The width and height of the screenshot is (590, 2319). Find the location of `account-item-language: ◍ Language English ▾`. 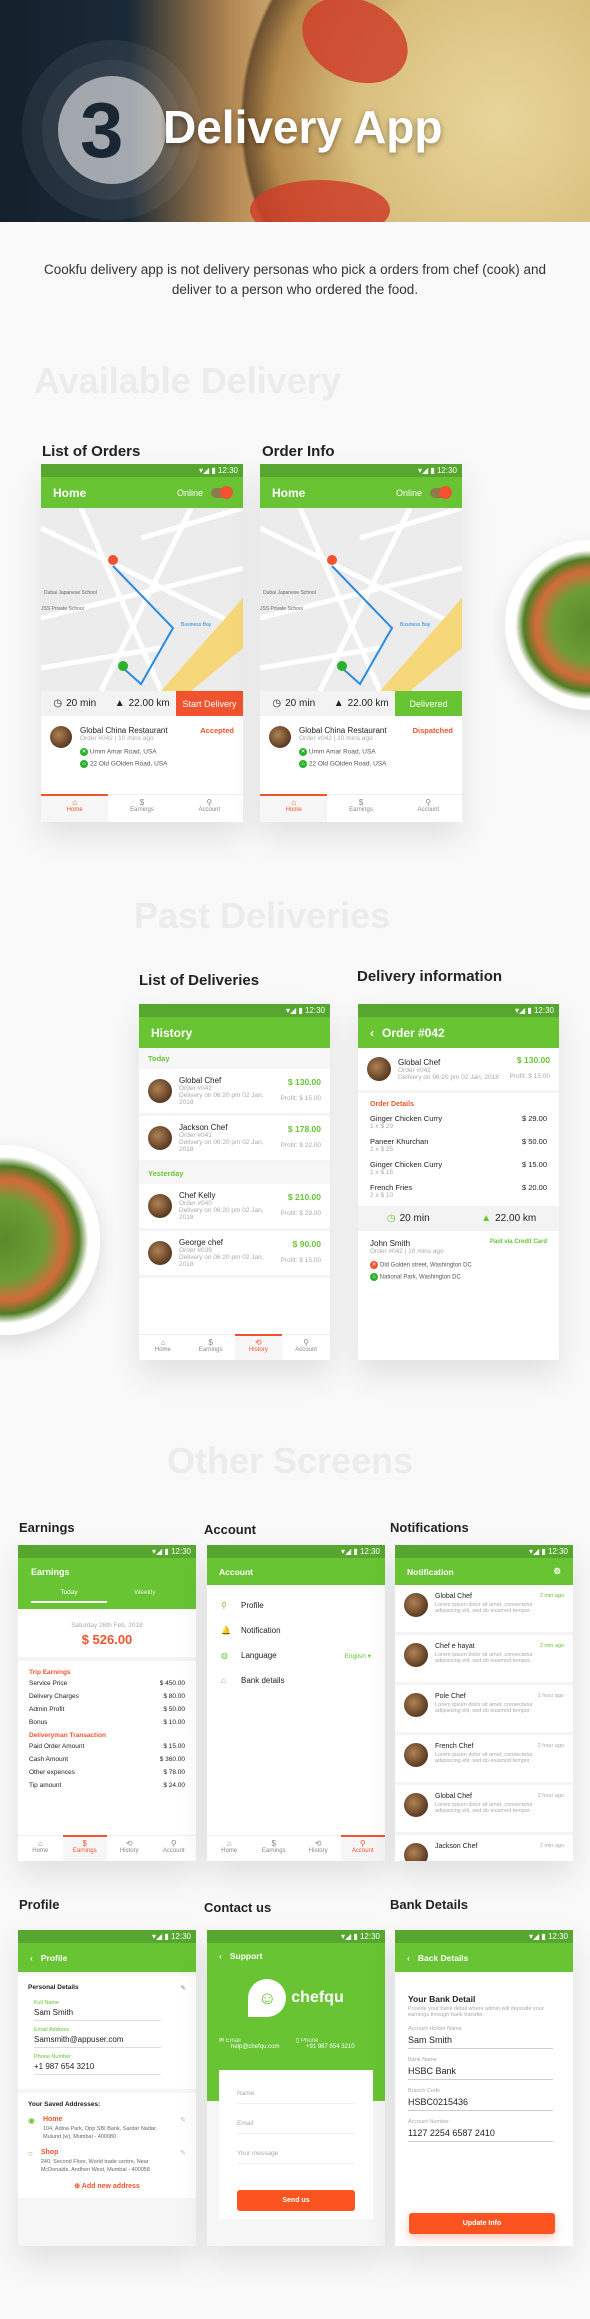

account-item-language: ◍ Language English ▾ is located at coordinates (296, 1655).